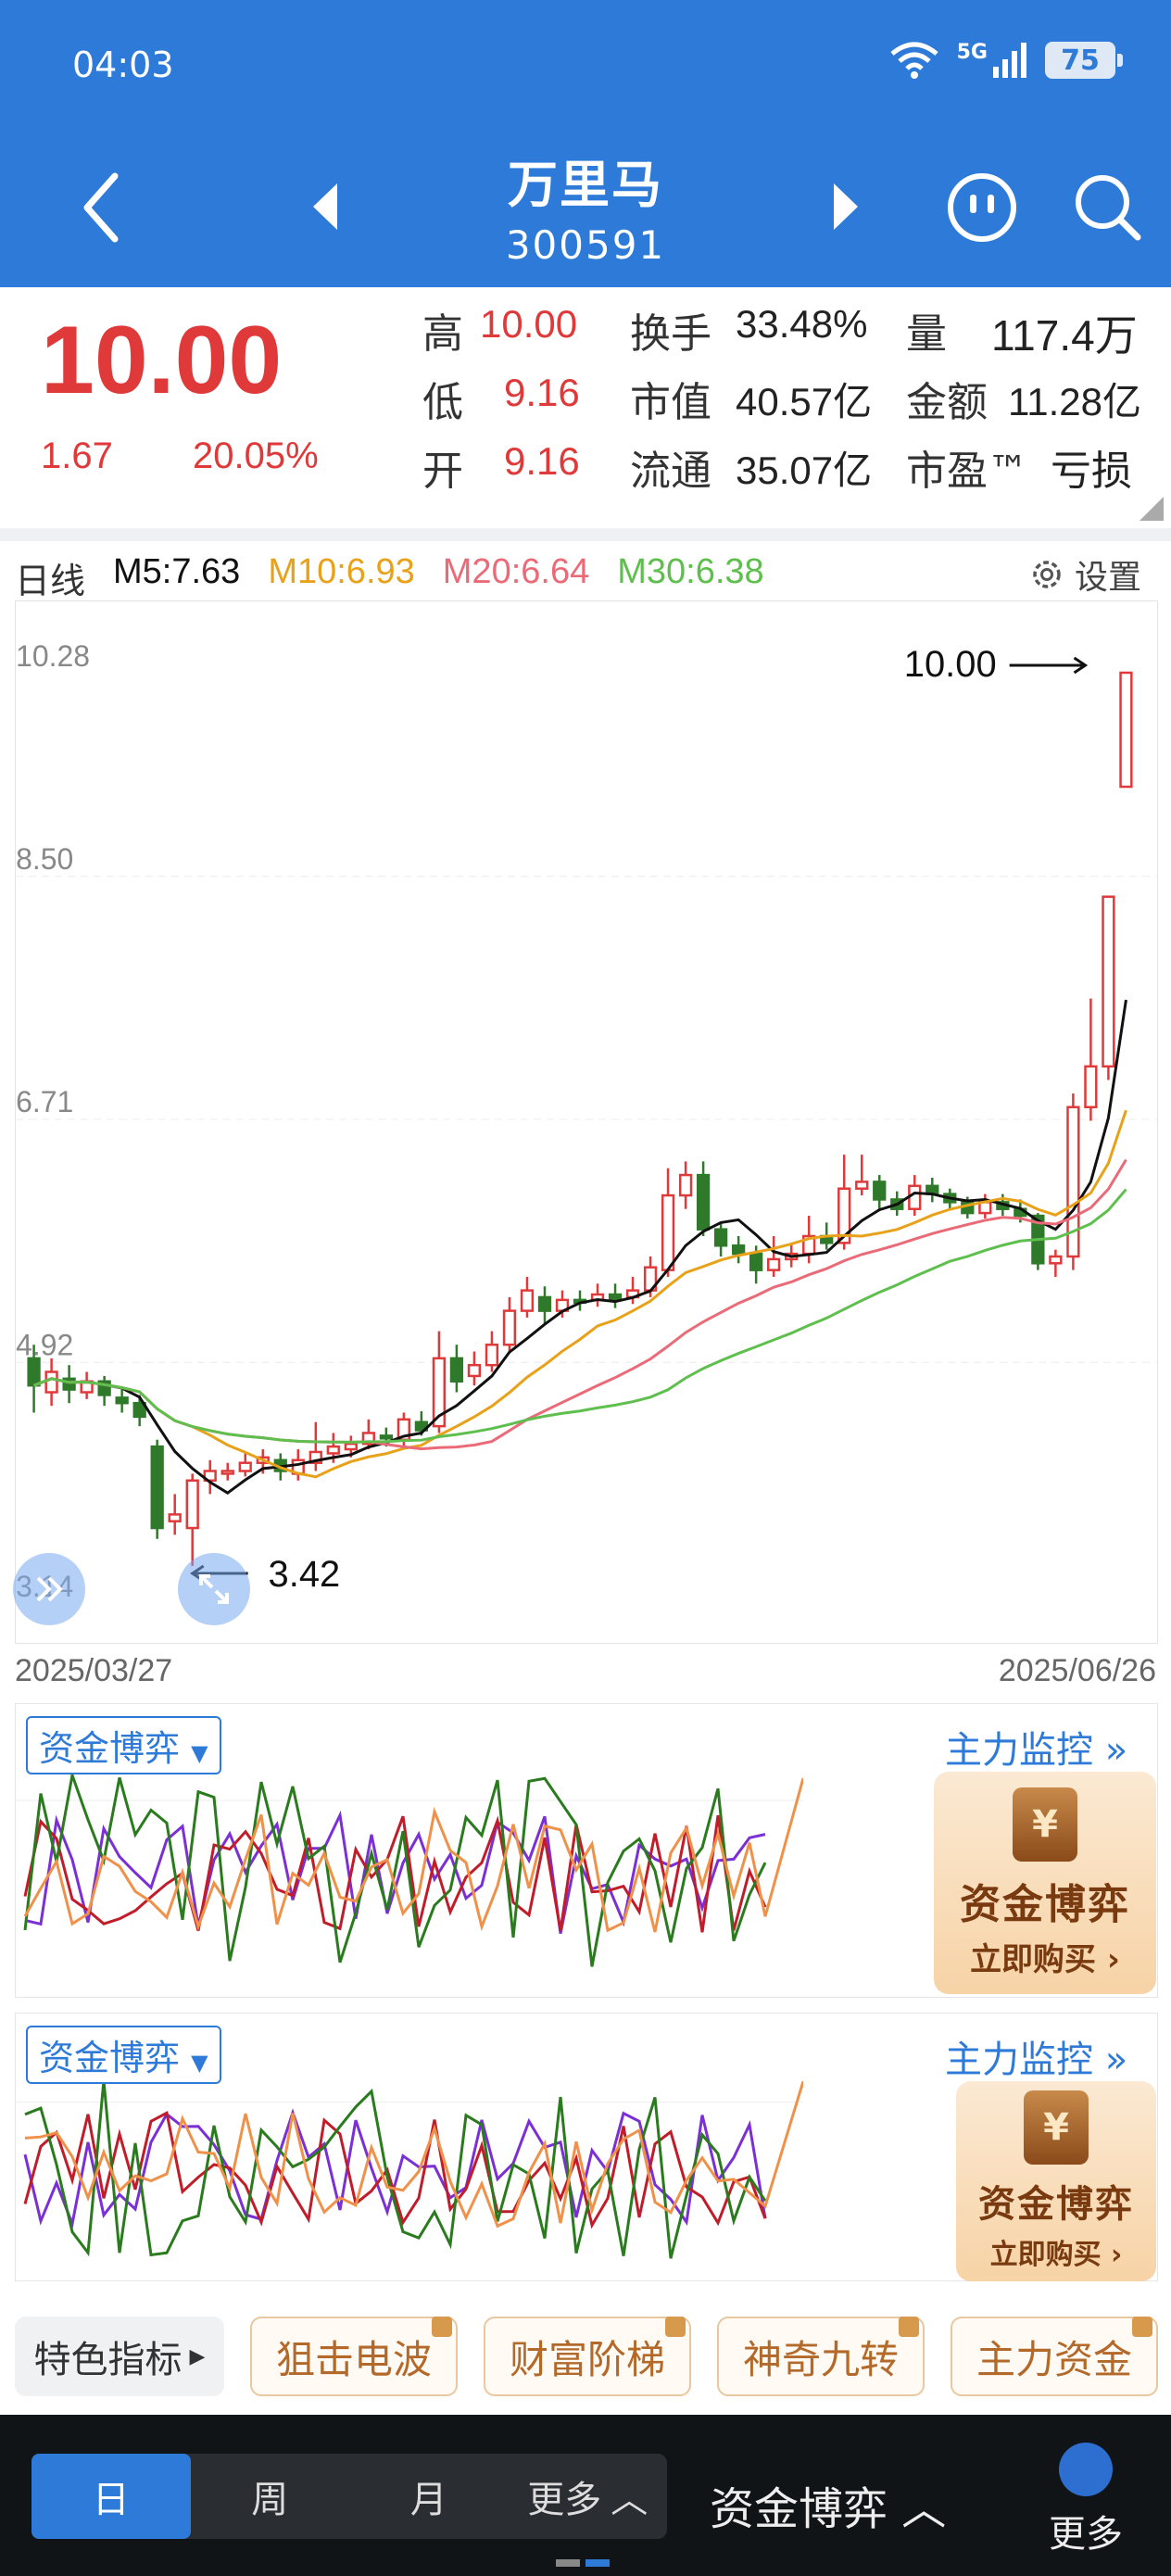 This screenshot has width=1171, height=2576. Describe the element at coordinates (529, 324) in the screenshot. I see `high-value: 10.00` at that location.